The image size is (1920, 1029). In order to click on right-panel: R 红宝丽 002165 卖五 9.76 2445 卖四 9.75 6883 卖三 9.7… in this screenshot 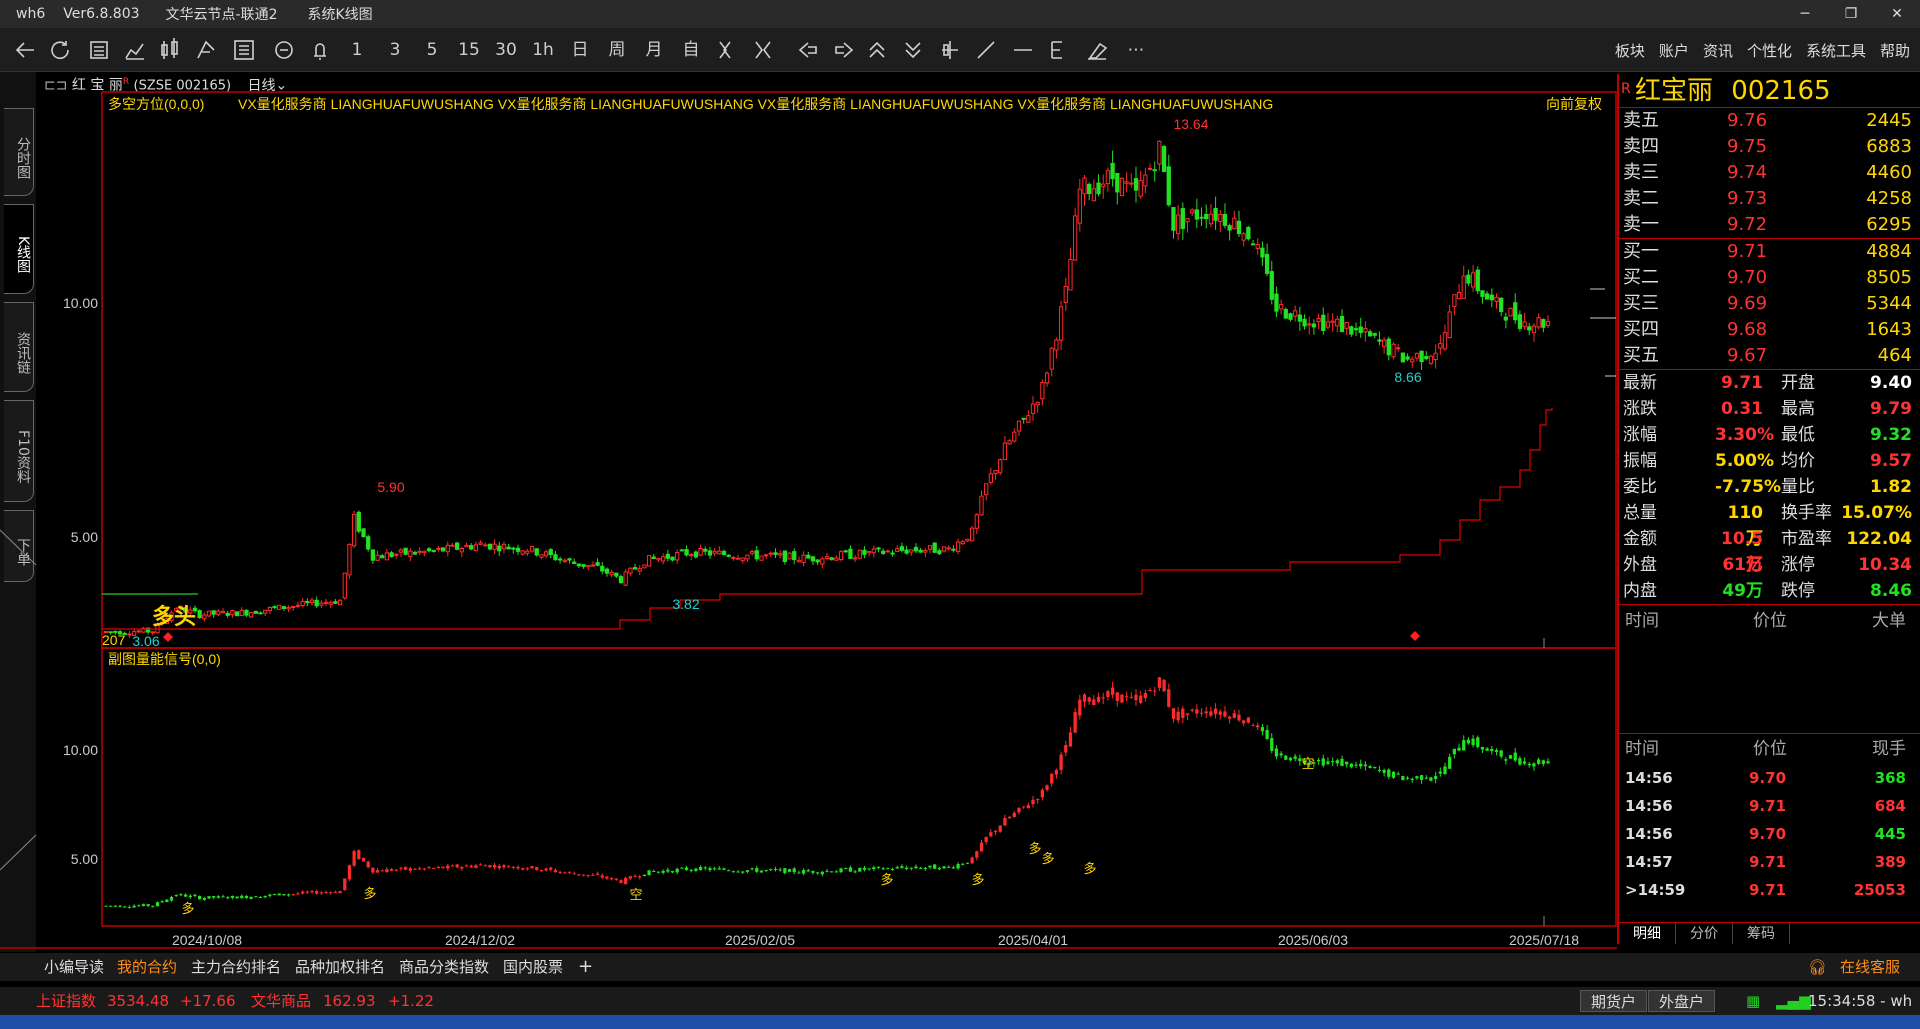, I will do `click(1768, 509)`.